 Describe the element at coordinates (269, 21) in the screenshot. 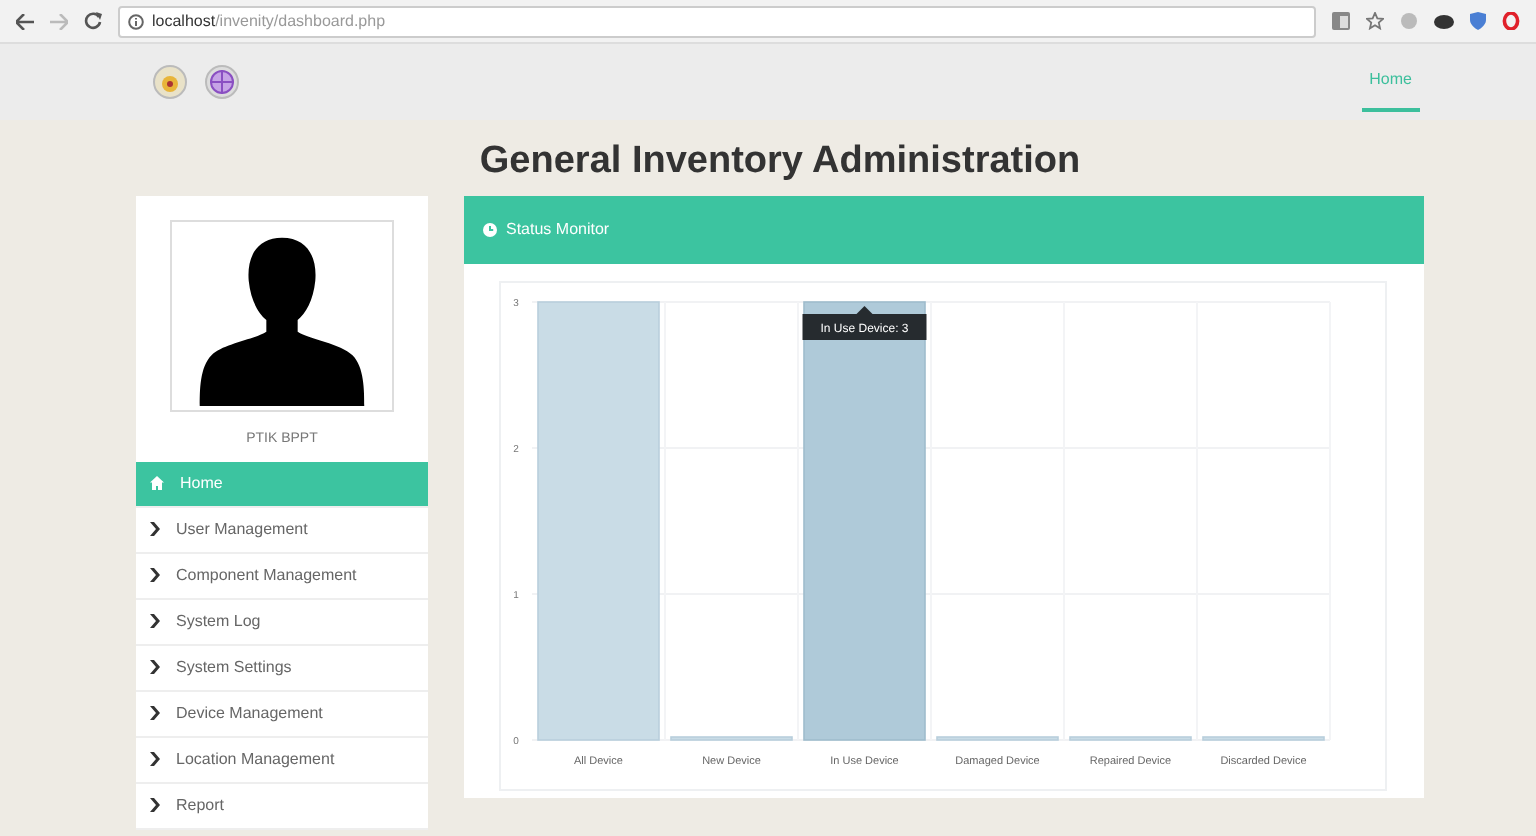

I see `url-text: localhost/invenity/dashboard.php` at that location.